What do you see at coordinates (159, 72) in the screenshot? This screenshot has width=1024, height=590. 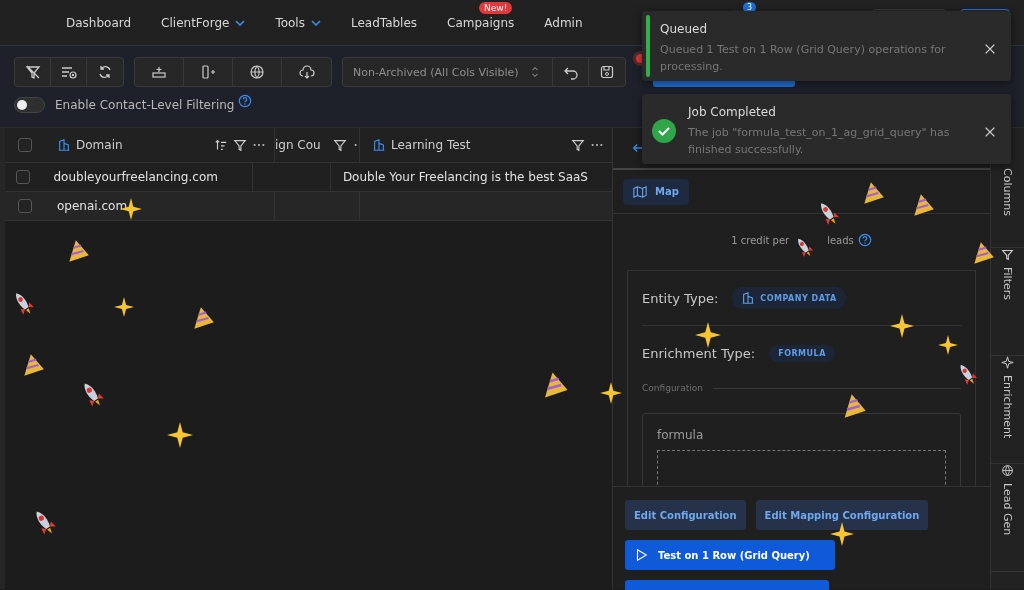 I see `add-row-icon` at bounding box center [159, 72].